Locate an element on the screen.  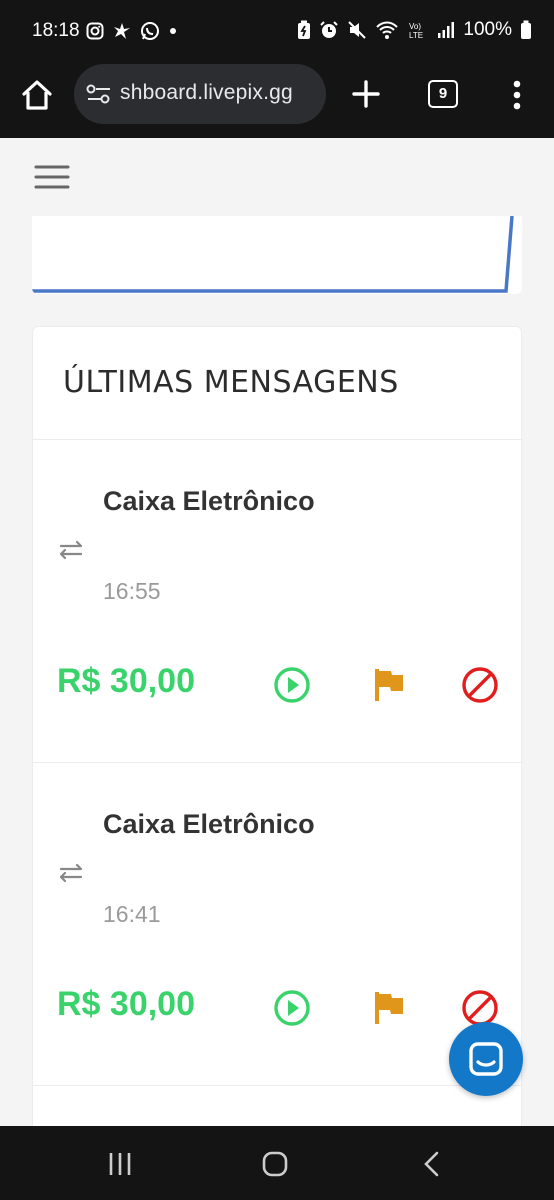
volte-icon: Vo)LTE is located at coordinates (416, 31).